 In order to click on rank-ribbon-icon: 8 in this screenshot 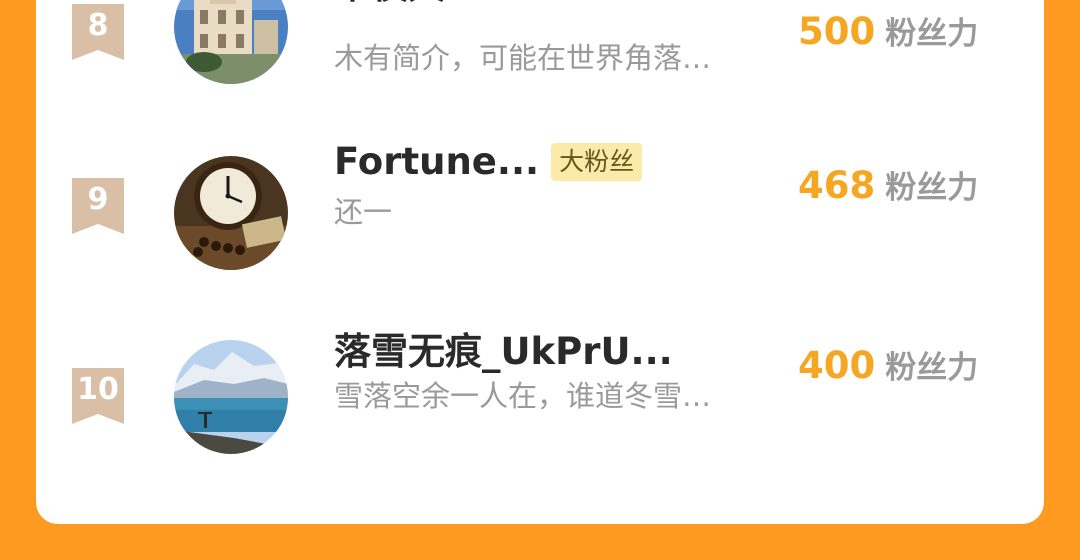, I will do `click(98, 32)`.